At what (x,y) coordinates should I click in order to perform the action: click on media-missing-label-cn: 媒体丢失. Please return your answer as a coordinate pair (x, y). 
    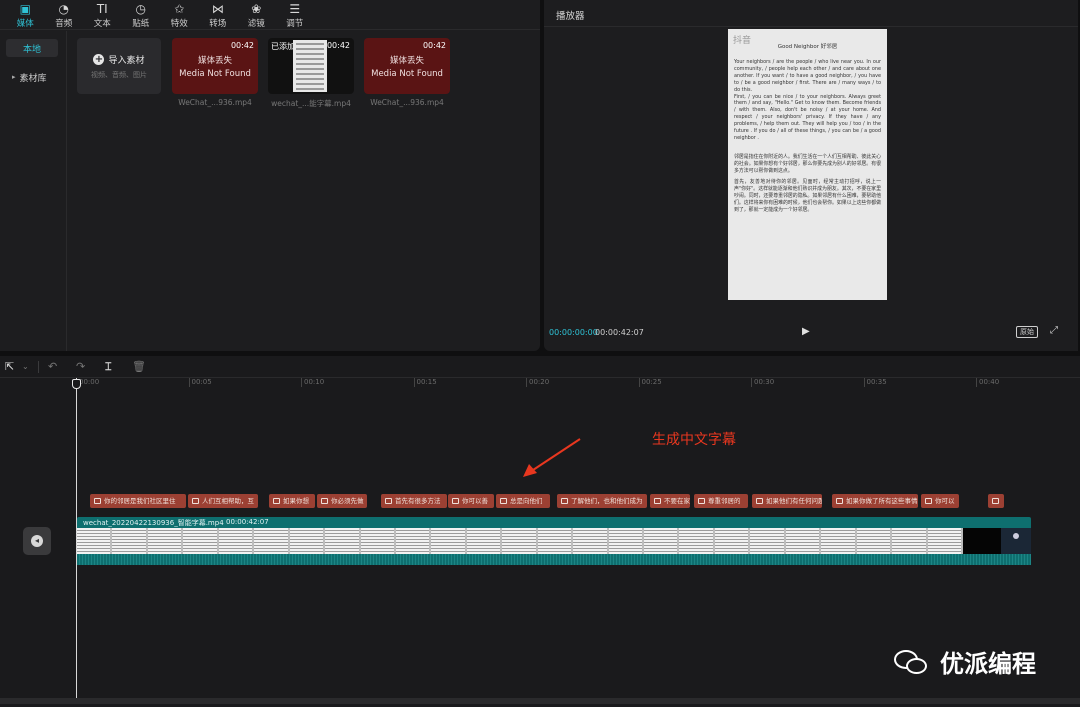
    Looking at the image, I should click on (406, 61).